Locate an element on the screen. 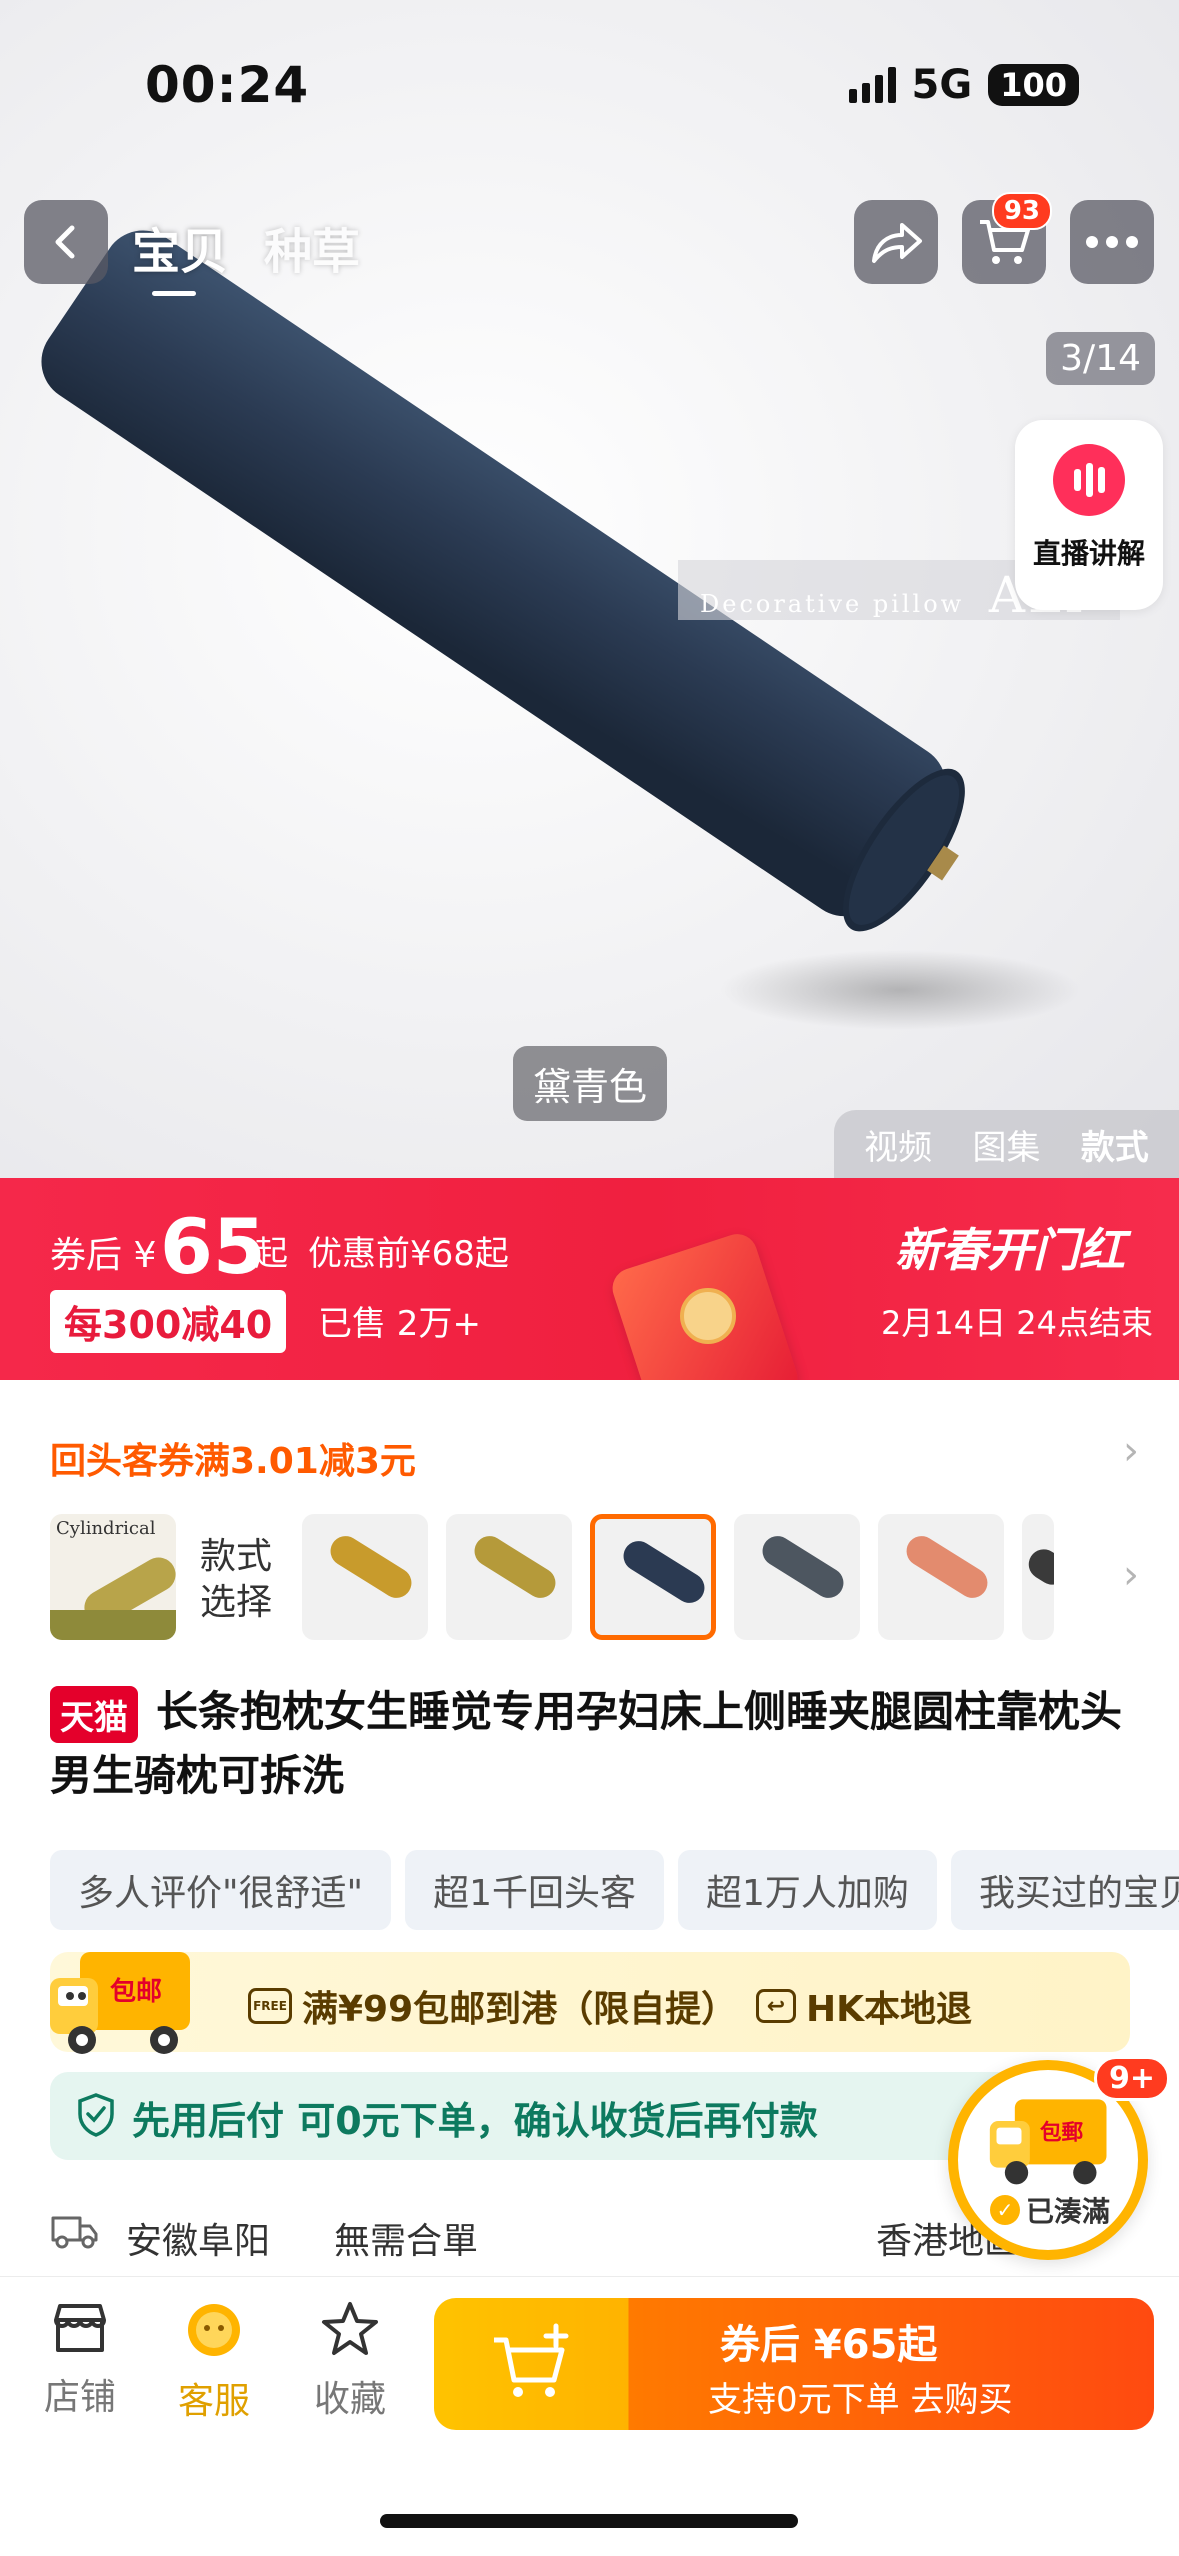 The height and width of the screenshot is (2556, 1179). store-label: 店铺 is located at coordinates (79, 2397).